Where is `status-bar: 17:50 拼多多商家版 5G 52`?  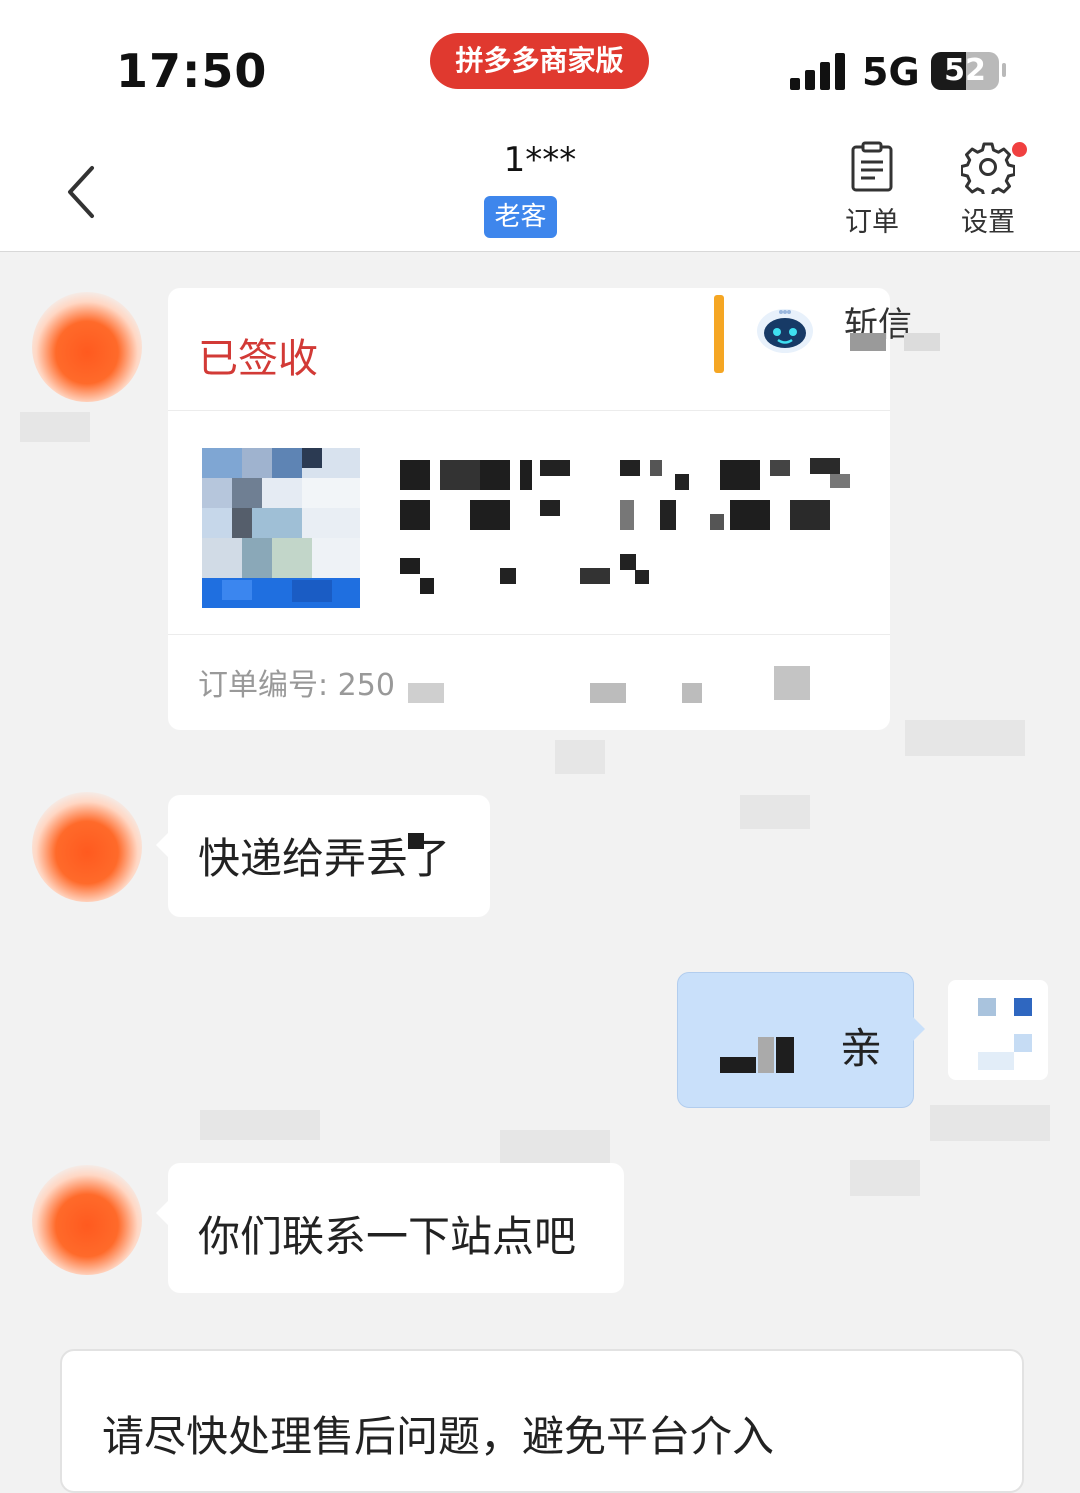
status-bar: 17:50 拼多多商家版 5G 52 is located at coordinates (540, 65).